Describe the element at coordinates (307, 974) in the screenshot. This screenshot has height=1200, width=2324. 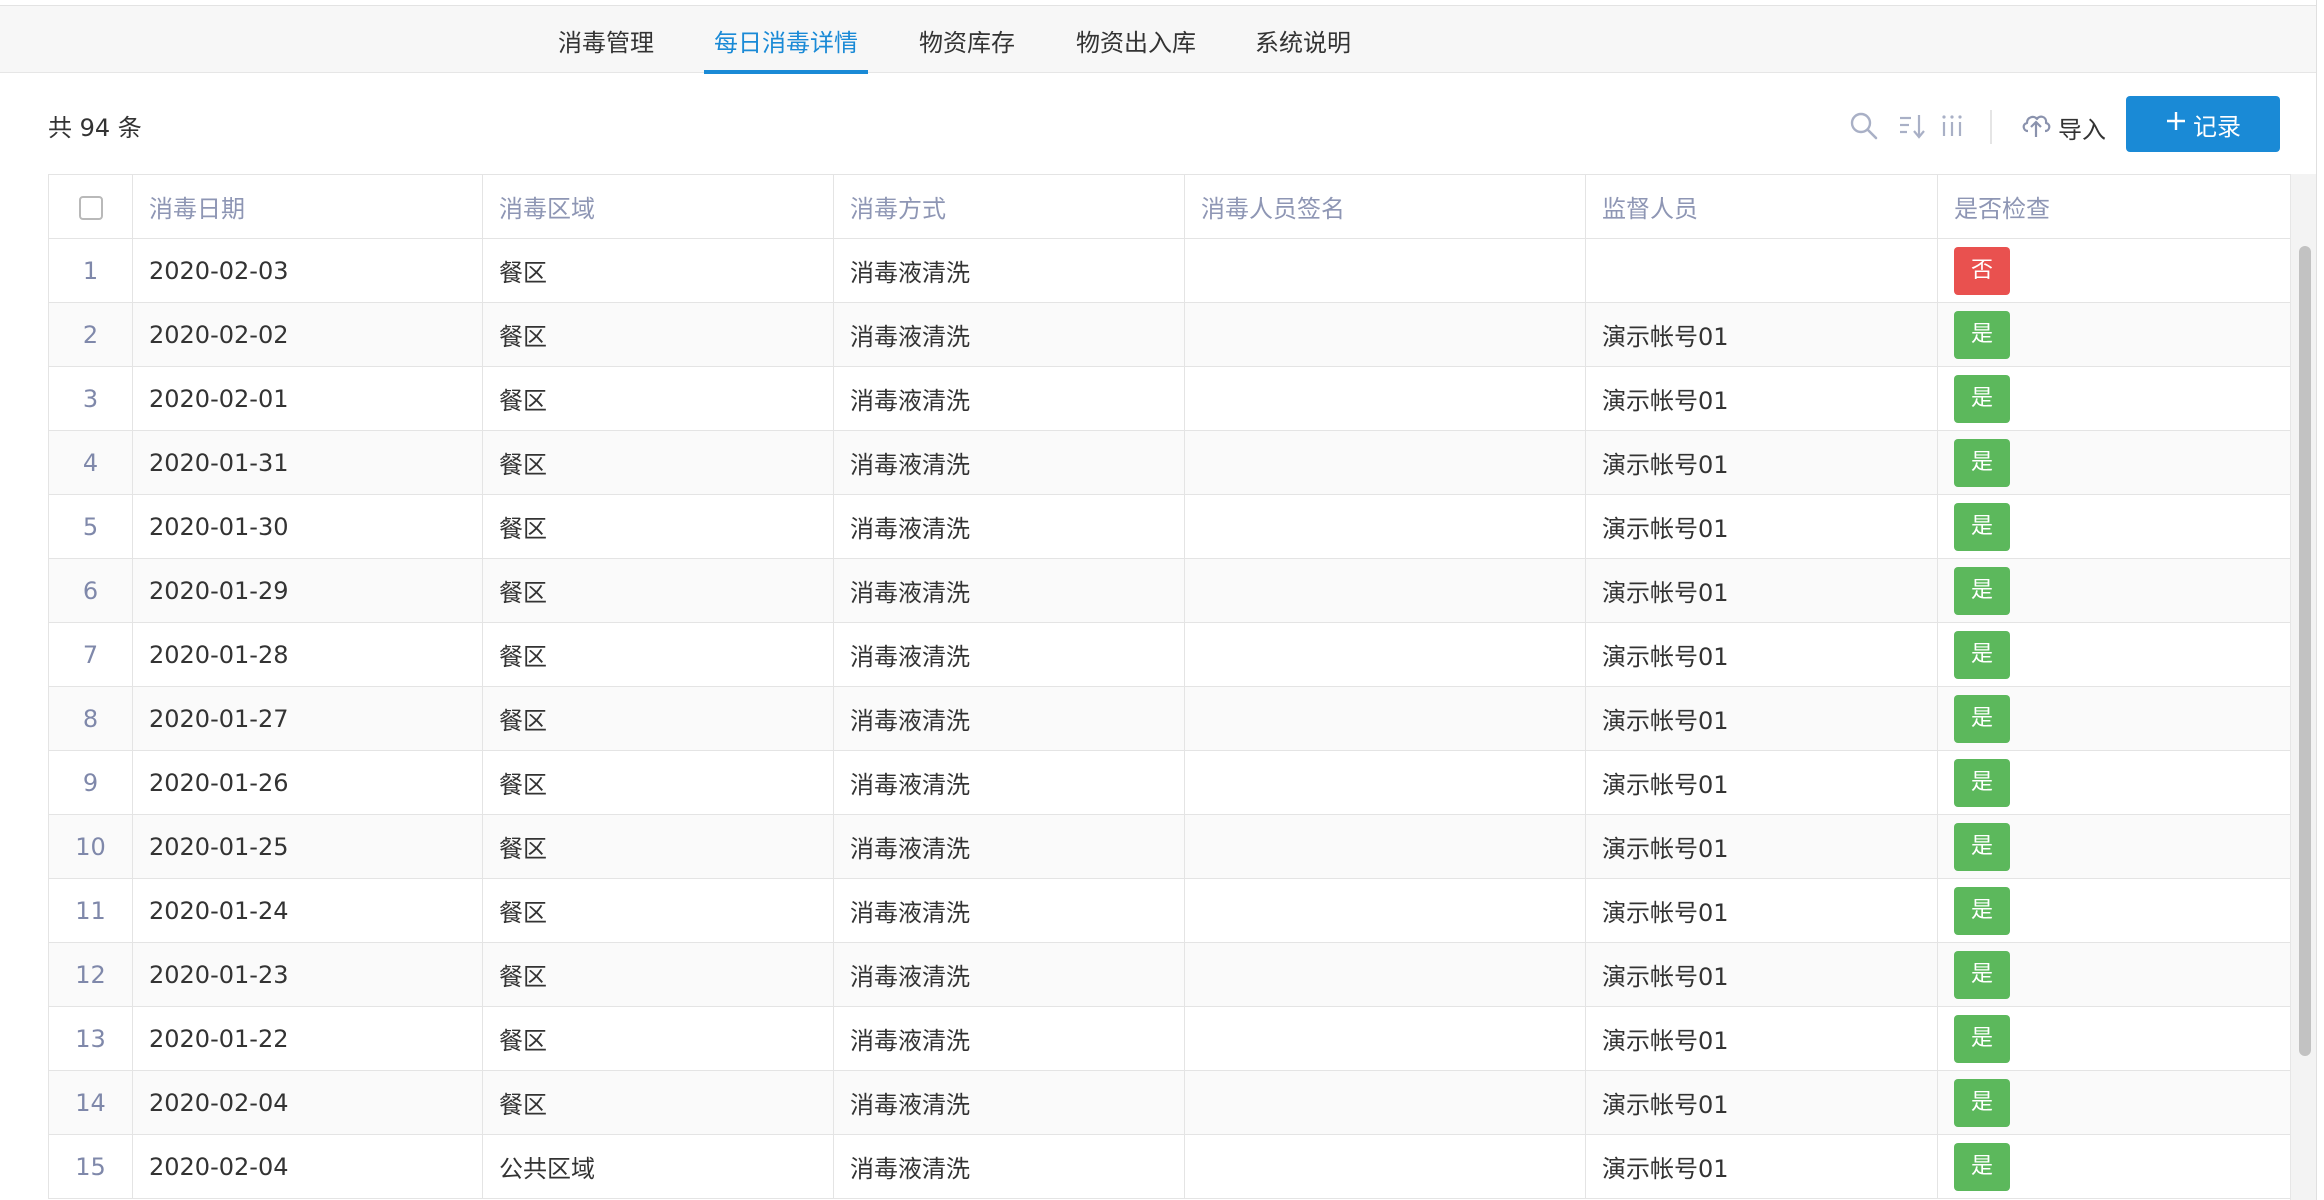
I see `cell-date: 2020-01-23` at that location.